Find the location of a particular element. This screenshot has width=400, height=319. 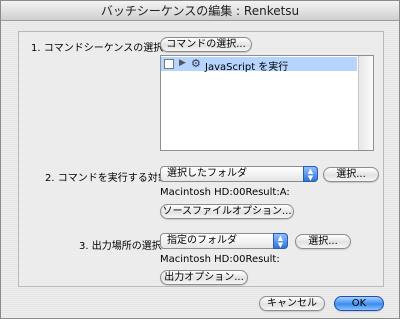

item-checkbox is located at coordinates (169, 64).